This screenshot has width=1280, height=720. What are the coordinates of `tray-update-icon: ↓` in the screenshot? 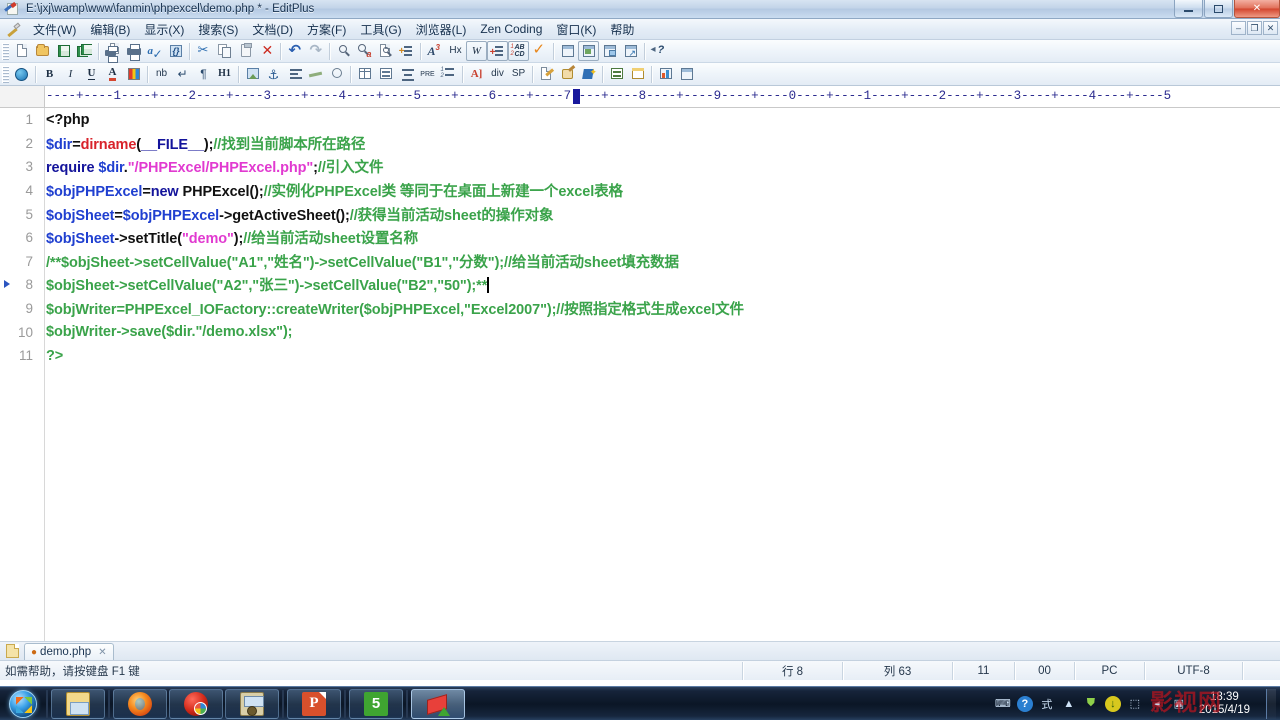 It's located at (1112, 703).